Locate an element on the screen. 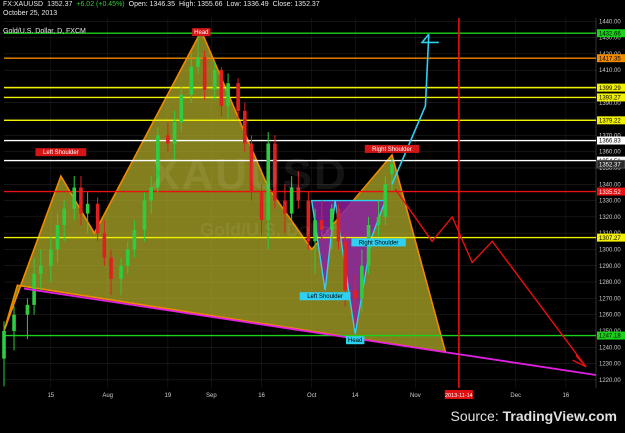 This screenshot has width=625, height=433. x-tick-label: 15 is located at coordinates (50, 396).